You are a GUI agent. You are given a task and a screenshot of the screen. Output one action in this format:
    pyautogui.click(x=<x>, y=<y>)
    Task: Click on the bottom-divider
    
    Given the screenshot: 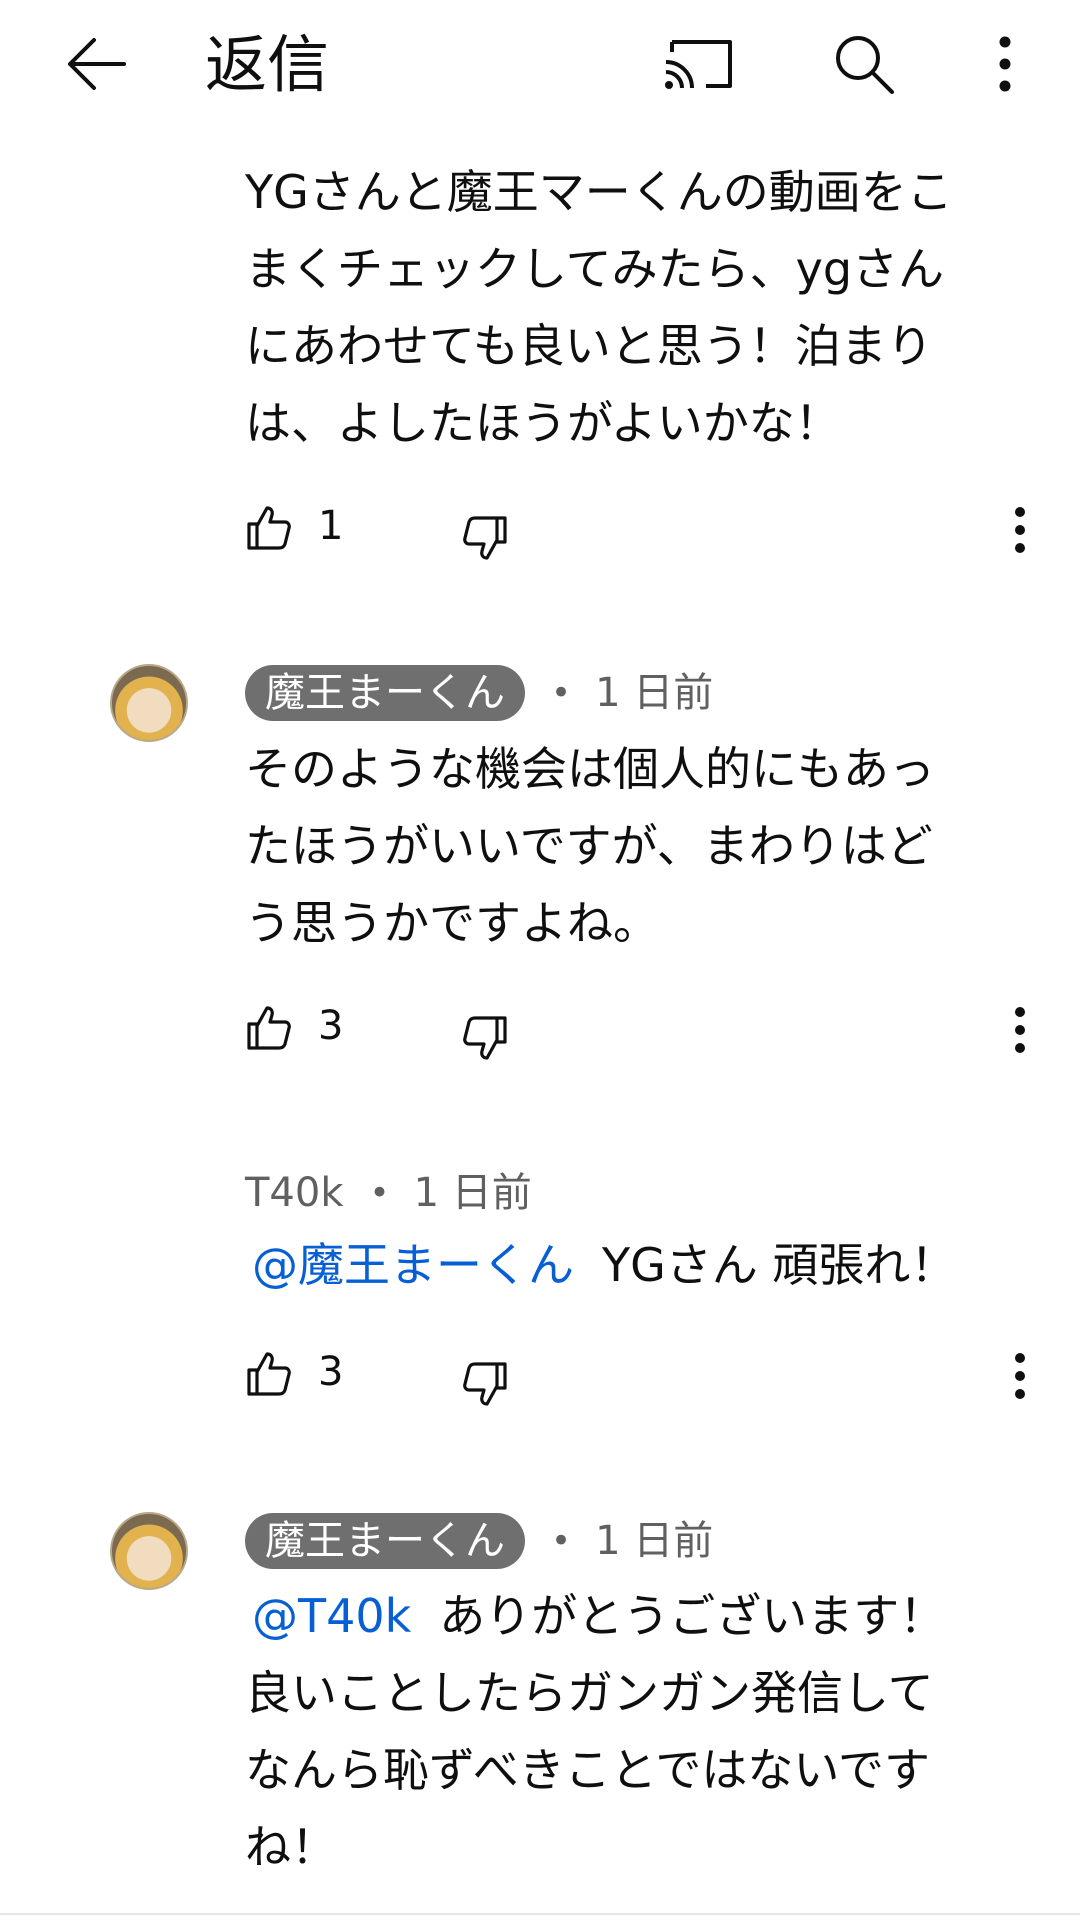 What is the action you would take?
    pyautogui.click(x=540, y=1914)
    